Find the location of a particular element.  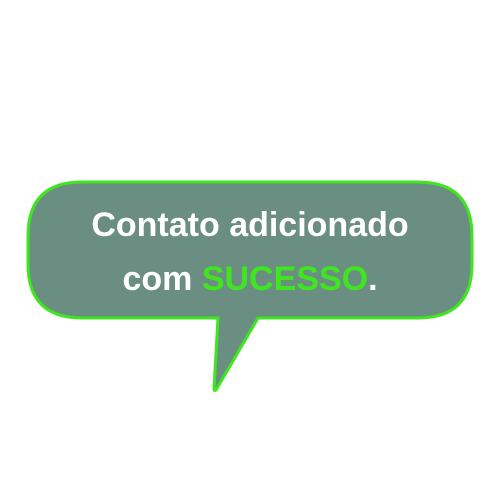

toast-message-line2: com SUCESSO. is located at coordinates (250, 279).